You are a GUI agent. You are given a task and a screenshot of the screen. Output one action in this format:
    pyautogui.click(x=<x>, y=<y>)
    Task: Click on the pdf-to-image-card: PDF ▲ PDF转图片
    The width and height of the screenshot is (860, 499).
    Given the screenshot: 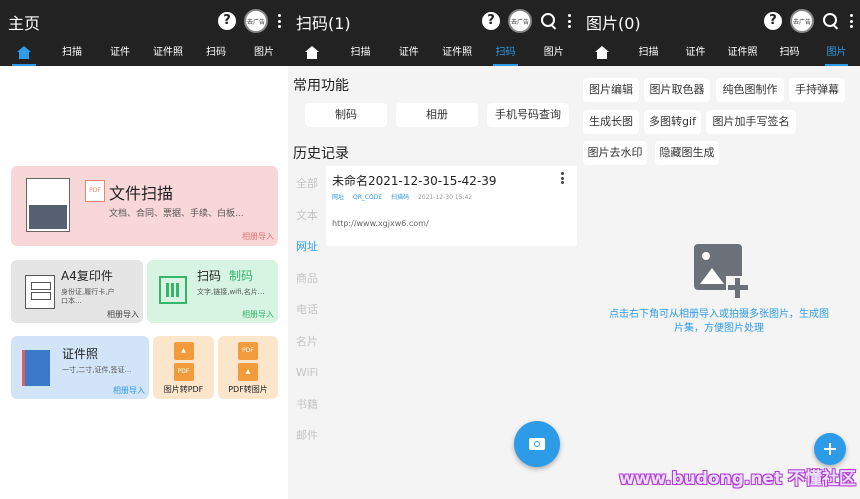 What is the action you would take?
    pyautogui.click(x=248, y=367)
    